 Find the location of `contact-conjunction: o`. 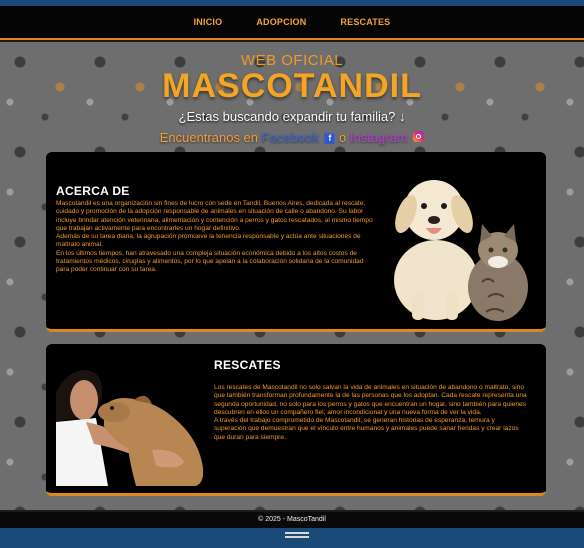

contact-conjunction: o is located at coordinates (342, 137).